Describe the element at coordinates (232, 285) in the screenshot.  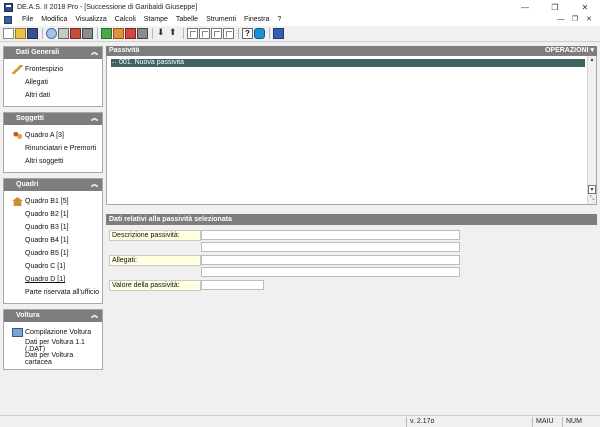
I see `valore-field` at that location.